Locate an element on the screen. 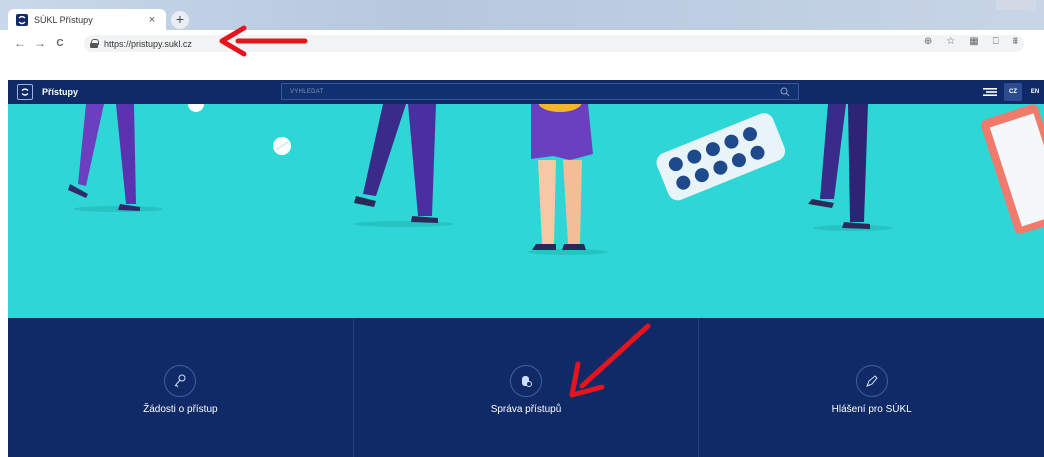  tile-access-management: Správa přístupů is located at coordinates (527, 387).